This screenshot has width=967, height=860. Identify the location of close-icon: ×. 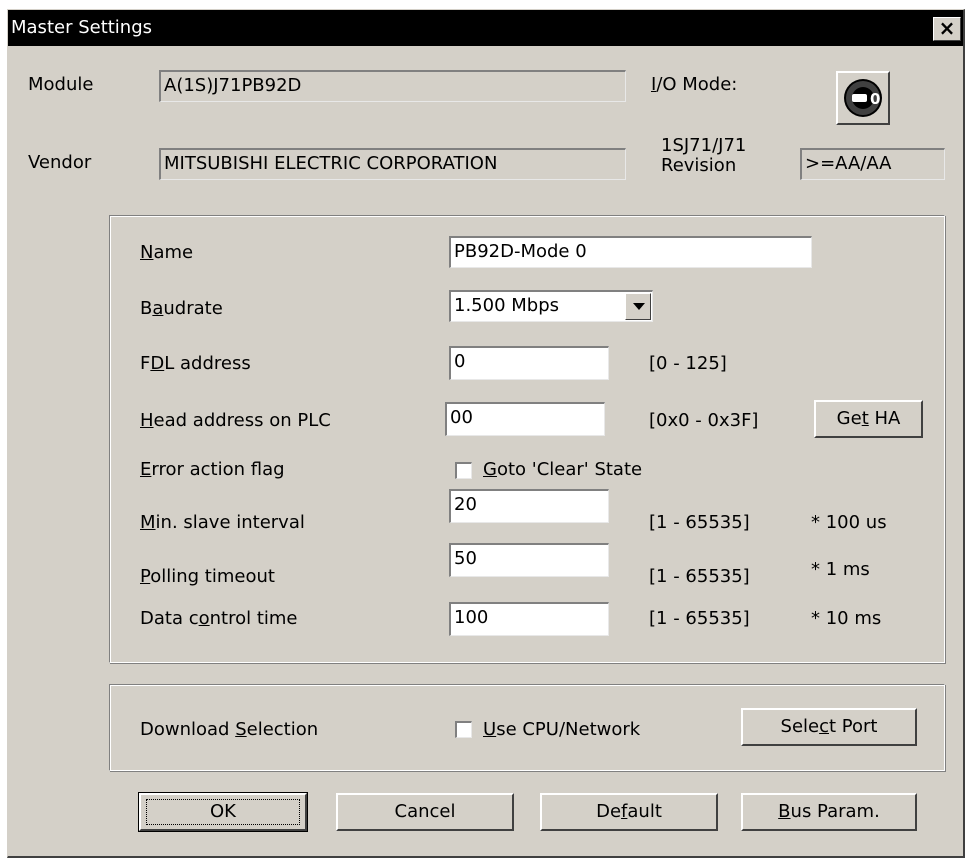
(947, 28).